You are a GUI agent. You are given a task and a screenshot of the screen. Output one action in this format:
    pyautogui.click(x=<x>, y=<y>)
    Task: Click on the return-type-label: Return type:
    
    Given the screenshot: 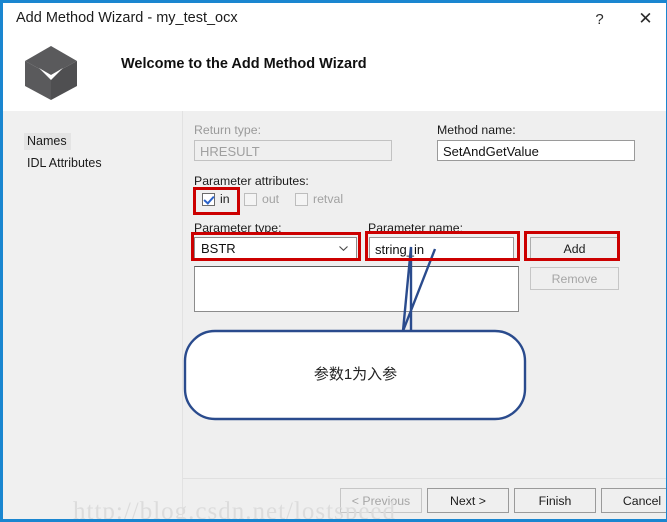 What is the action you would take?
    pyautogui.click(x=227, y=130)
    